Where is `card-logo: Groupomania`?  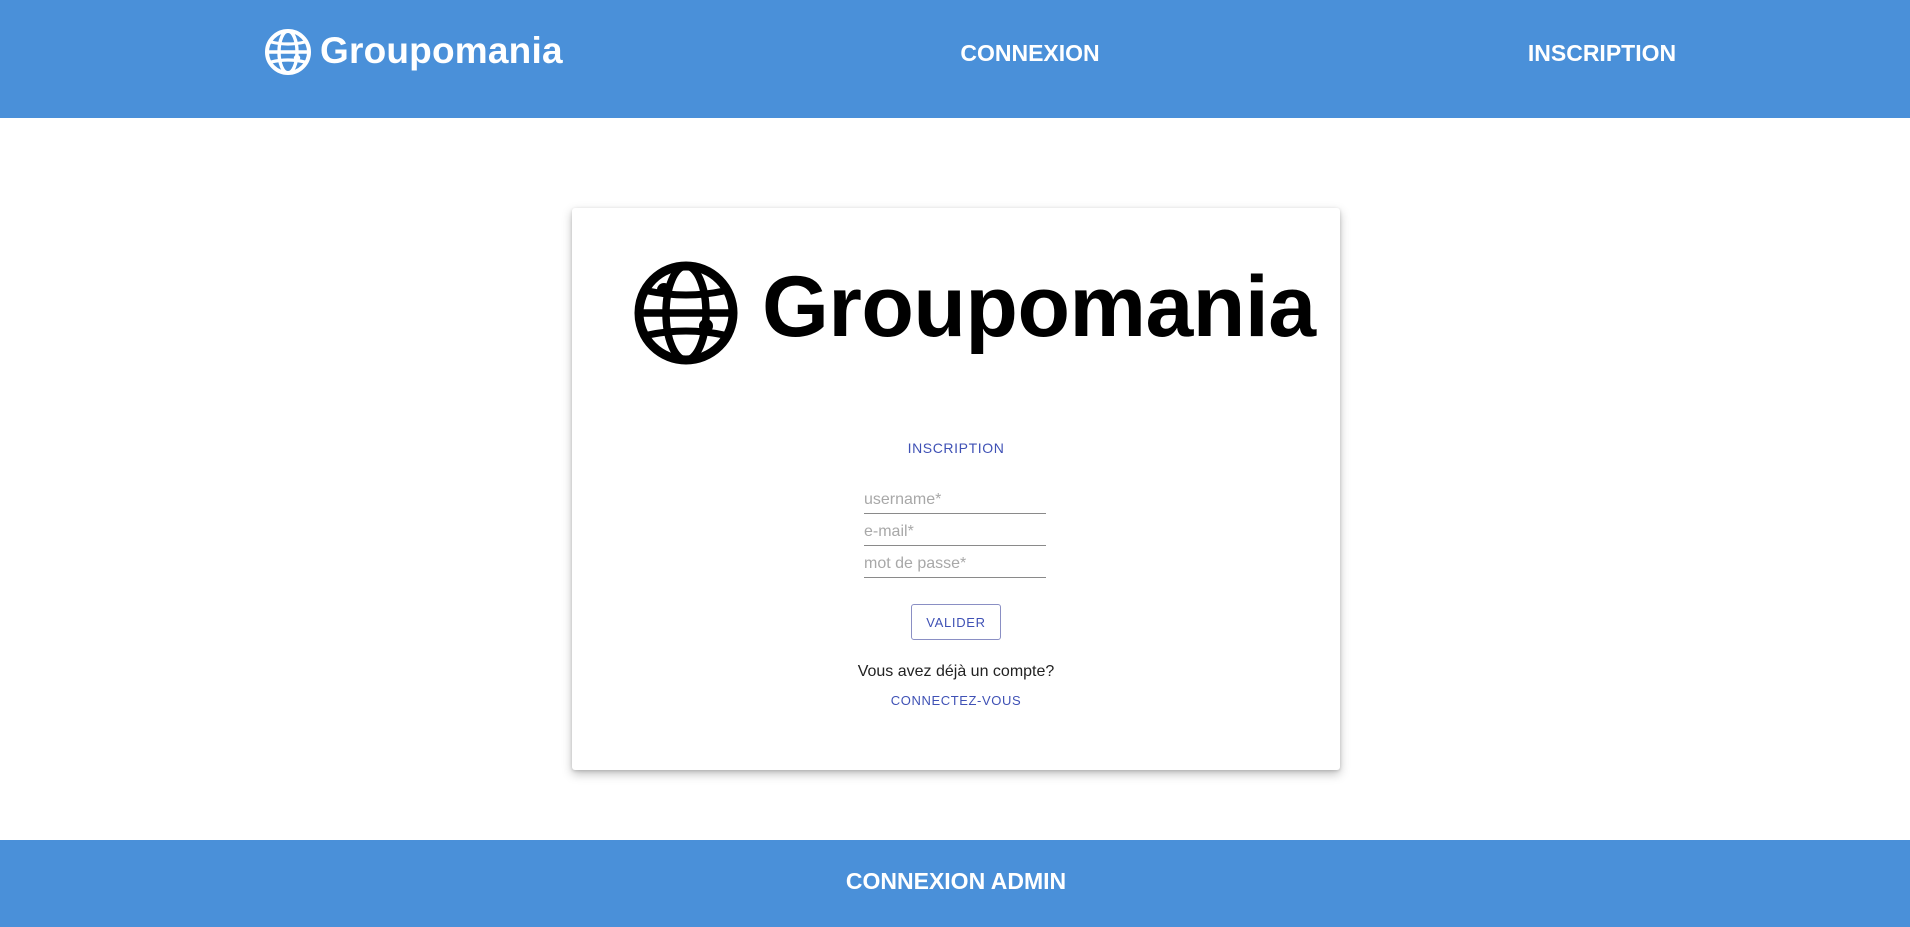 card-logo: Groupomania is located at coordinates (974, 313).